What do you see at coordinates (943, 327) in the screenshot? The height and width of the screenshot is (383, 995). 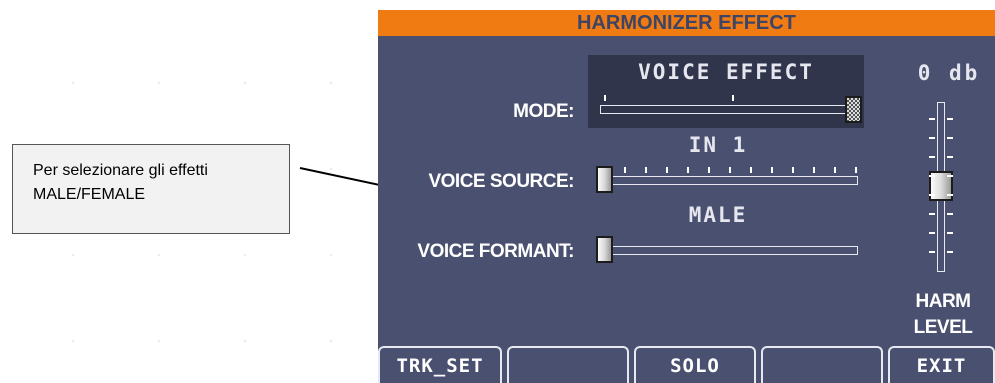 I see `harm-level-label-2: LEVEL` at bounding box center [943, 327].